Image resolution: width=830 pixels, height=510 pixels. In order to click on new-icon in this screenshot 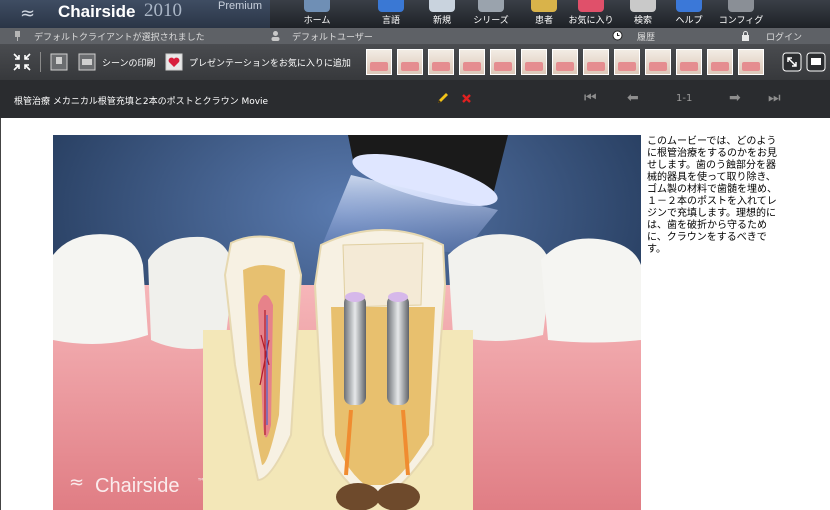, I will do `click(442, 6)`.